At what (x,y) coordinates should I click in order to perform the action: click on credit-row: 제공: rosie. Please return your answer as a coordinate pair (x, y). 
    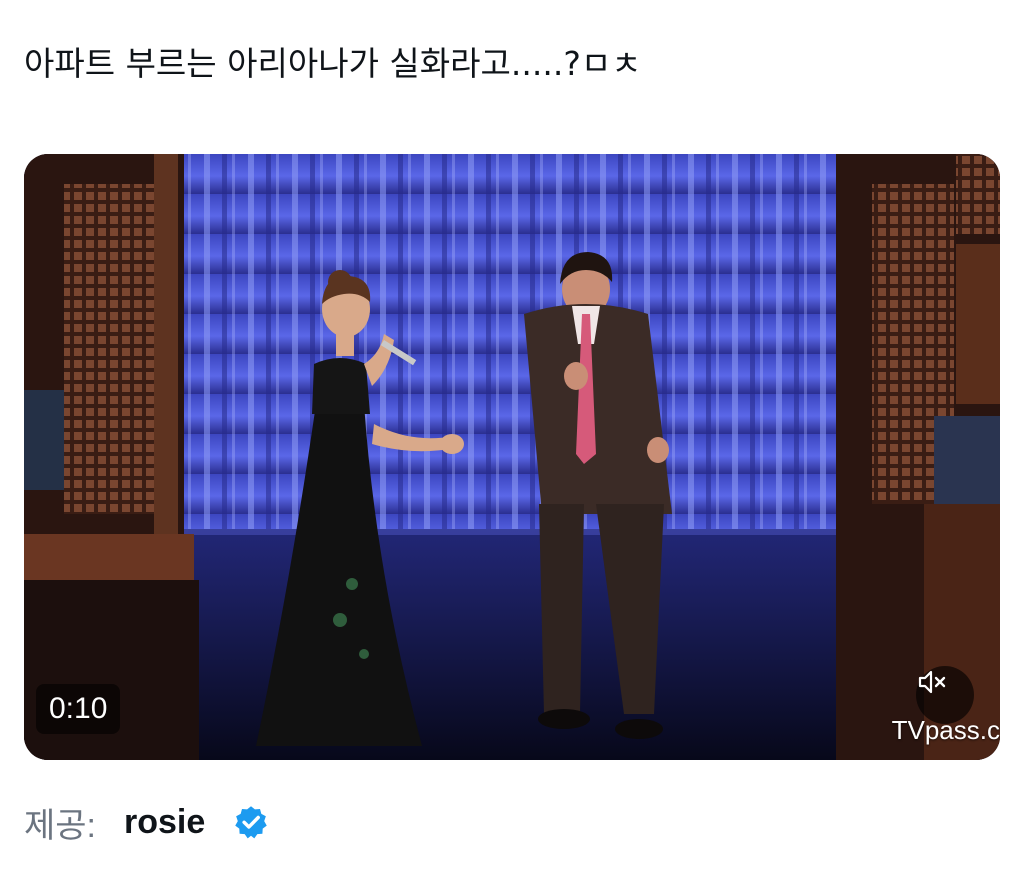
    Looking at the image, I should click on (146, 822).